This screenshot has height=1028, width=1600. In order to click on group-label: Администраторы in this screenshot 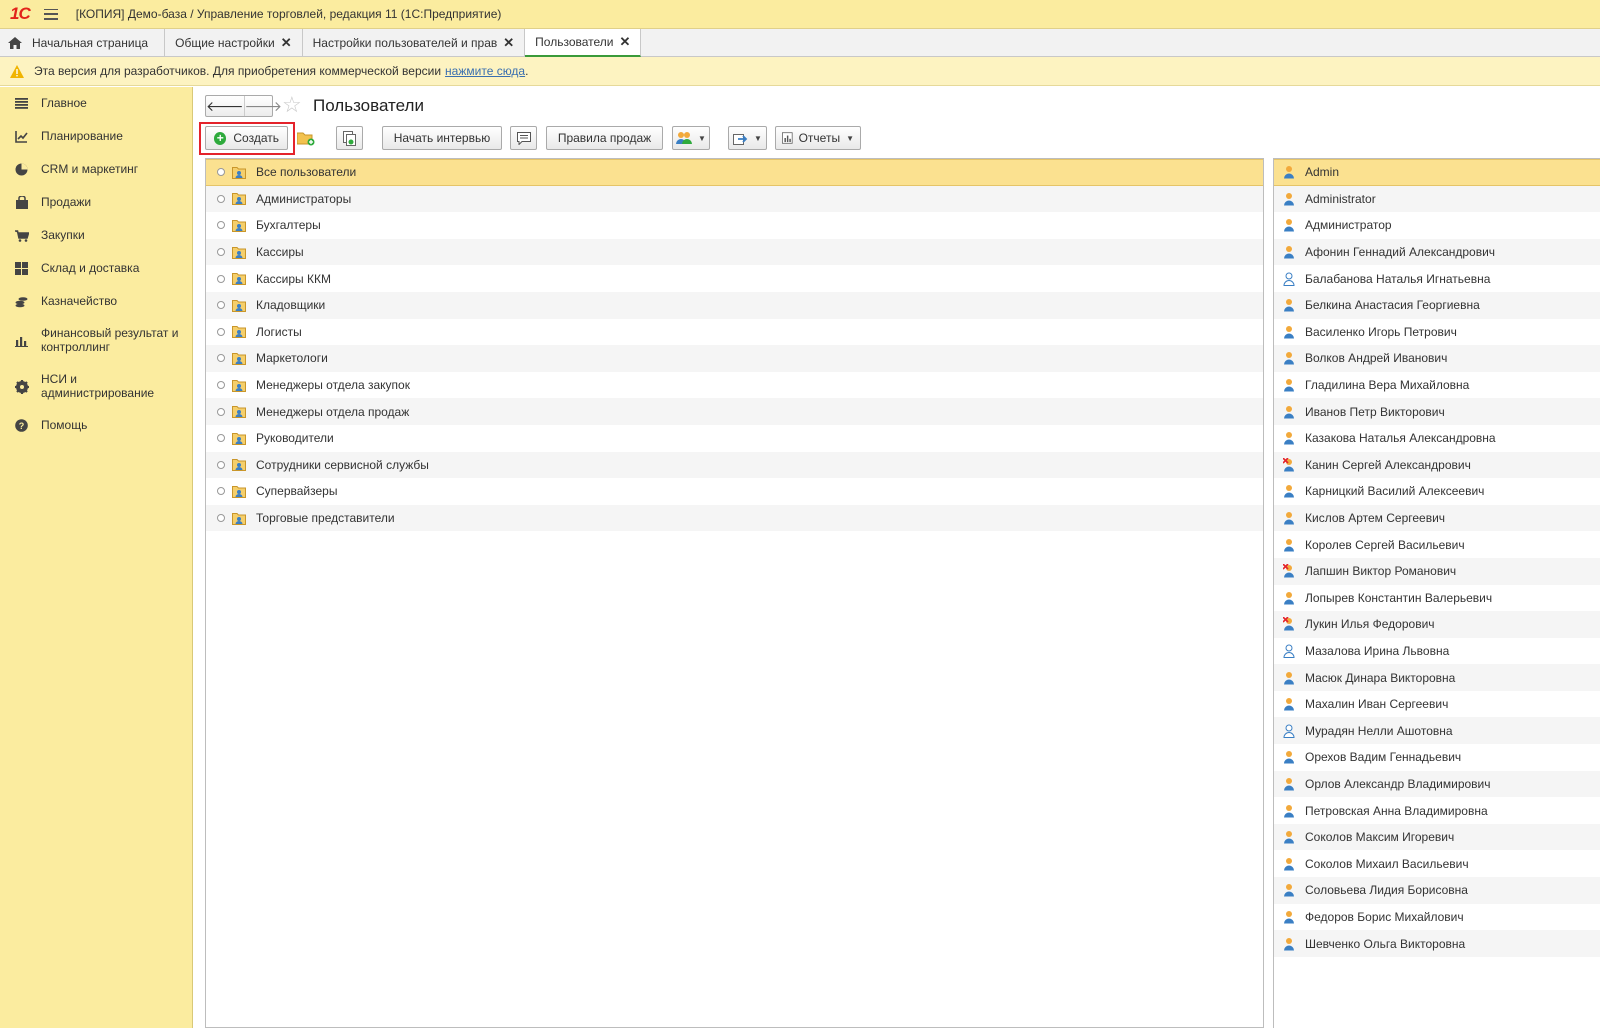, I will do `click(304, 198)`.